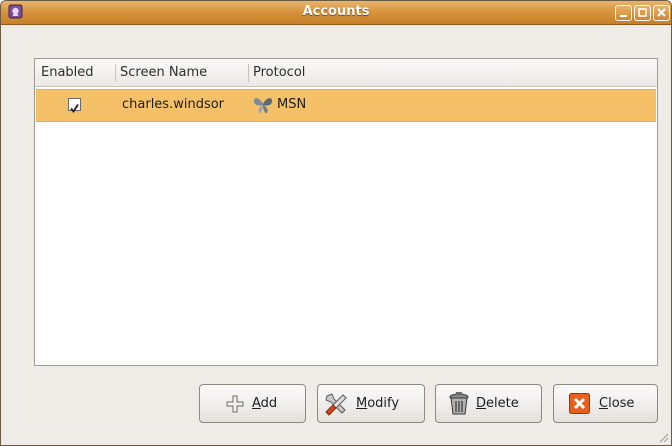  I want to click on delete-button: Delete, so click(488, 403).